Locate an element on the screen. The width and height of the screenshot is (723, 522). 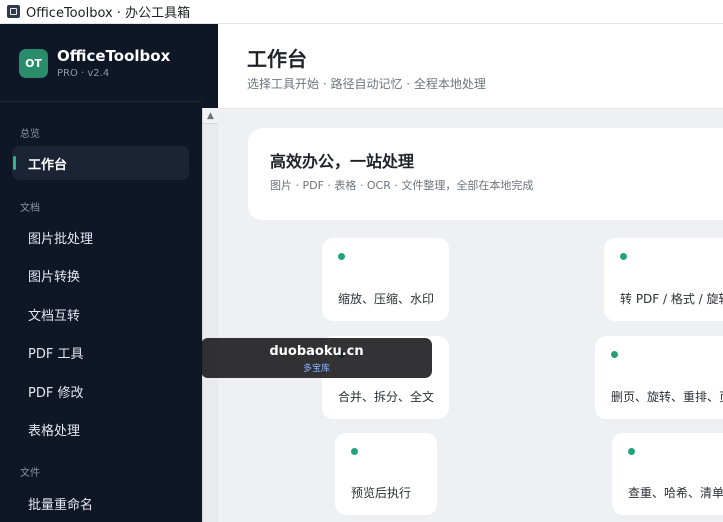
active-indicator is located at coordinates (14, 163).